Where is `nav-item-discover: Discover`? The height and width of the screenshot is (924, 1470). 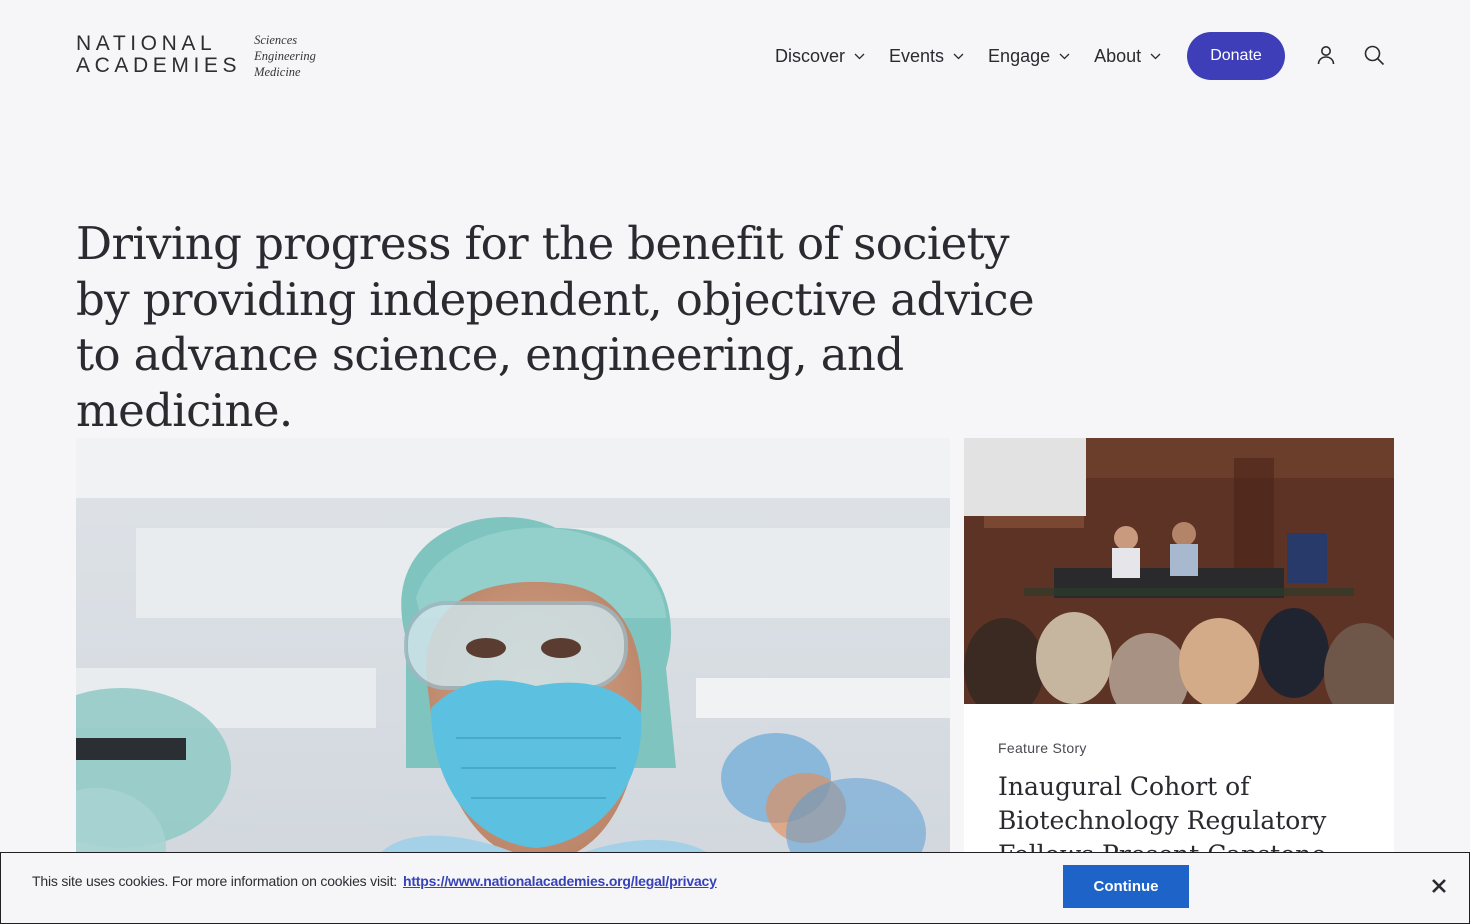 nav-item-discover: Discover is located at coordinates (820, 56).